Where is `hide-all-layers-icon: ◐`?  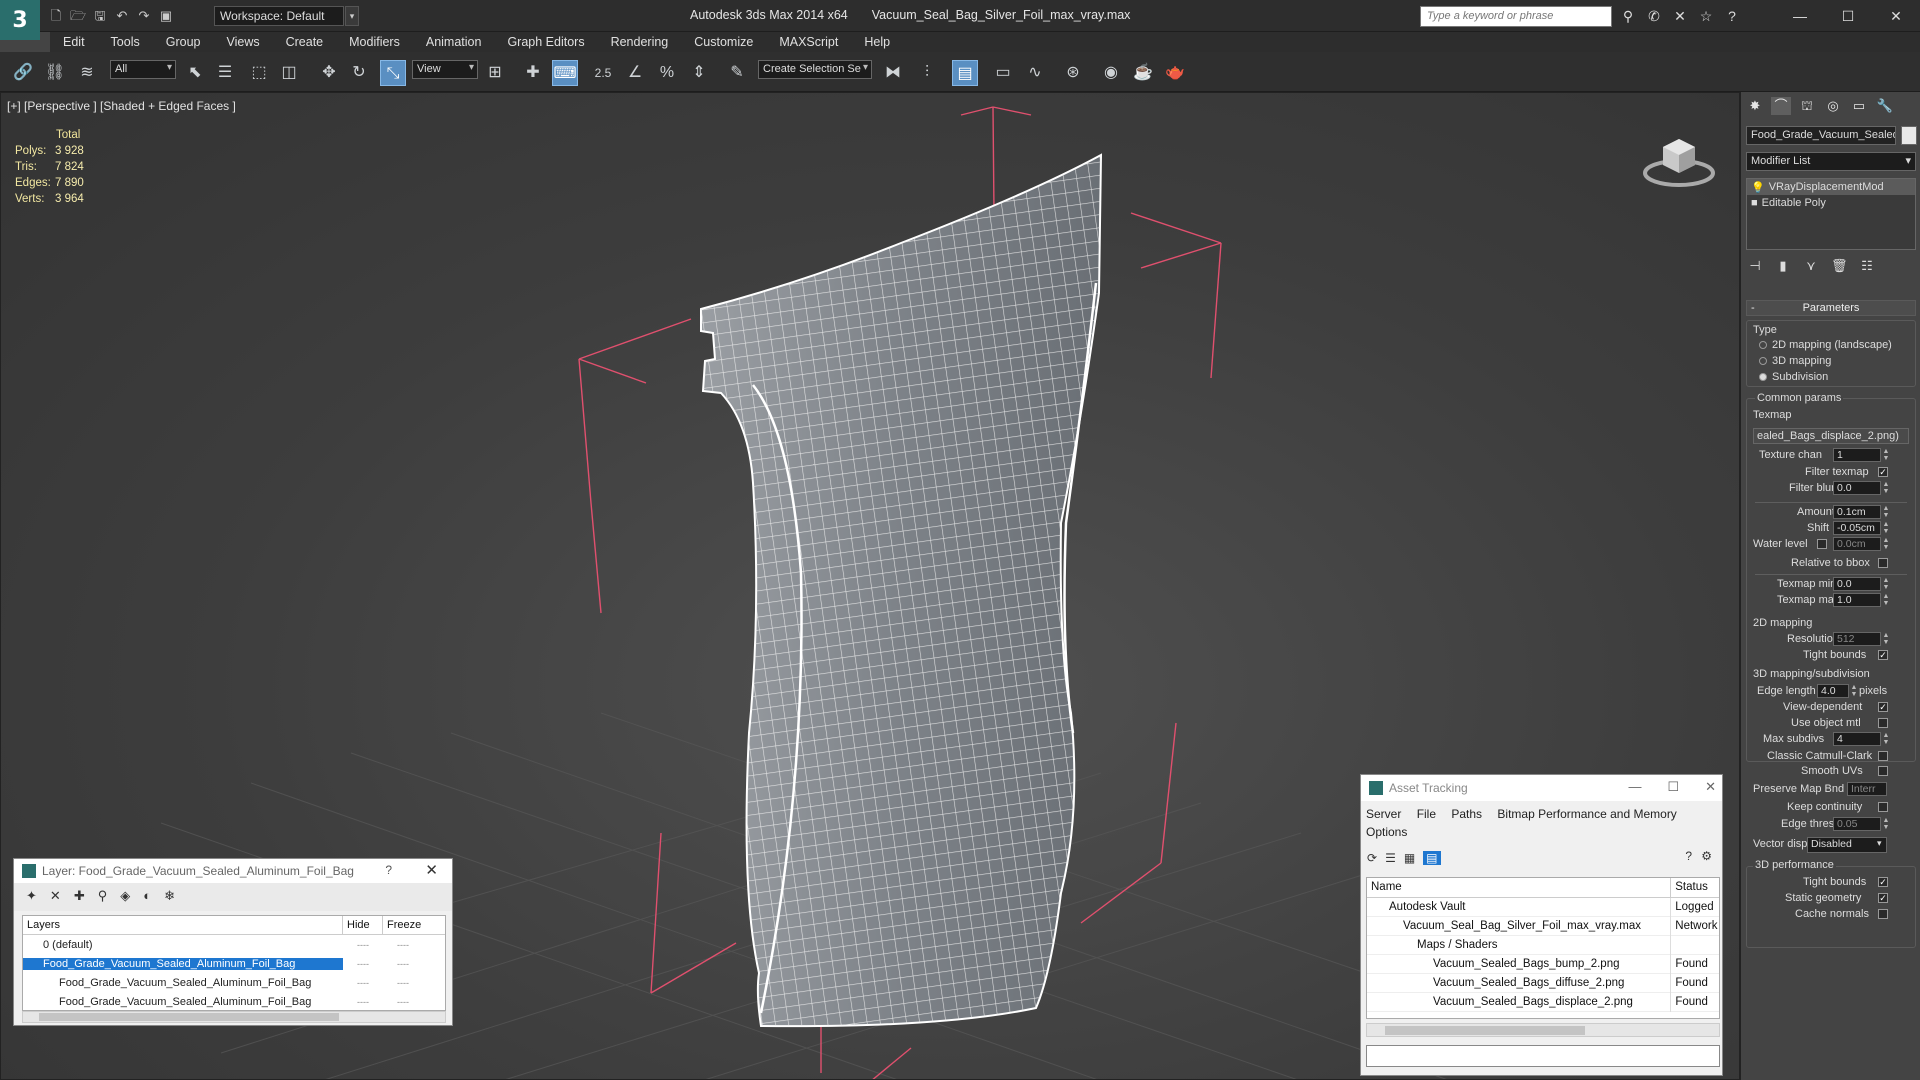
hide-all-layers-icon: ◐ is located at coordinates (147, 897).